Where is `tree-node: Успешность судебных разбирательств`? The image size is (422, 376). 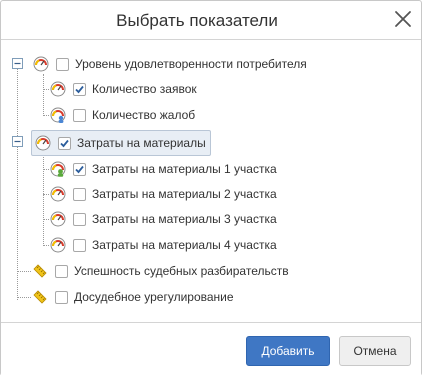
tree-node: Успешность судебных разбирательств is located at coordinates (160, 271).